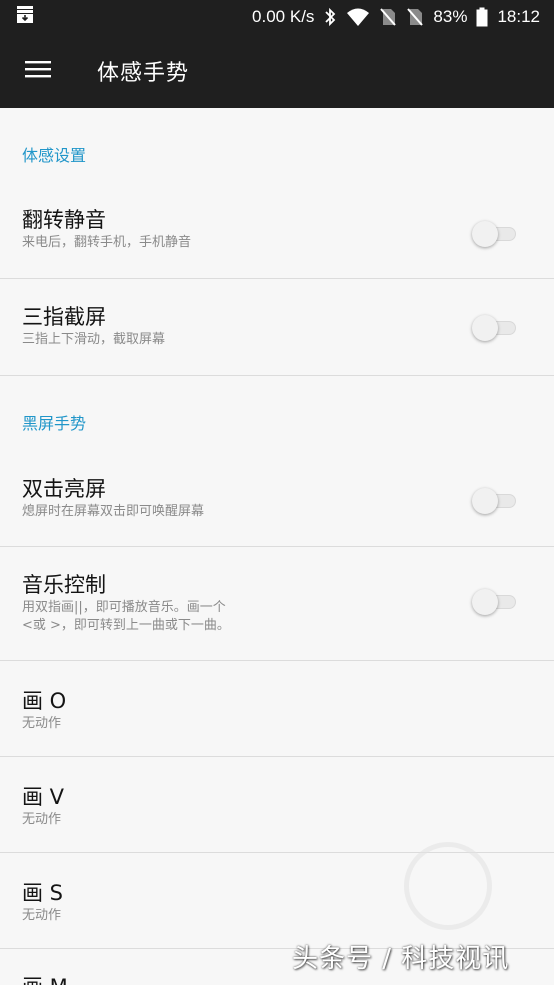 The height and width of the screenshot is (985, 554). I want to click on three-finger-toggle, so click(495, 328).